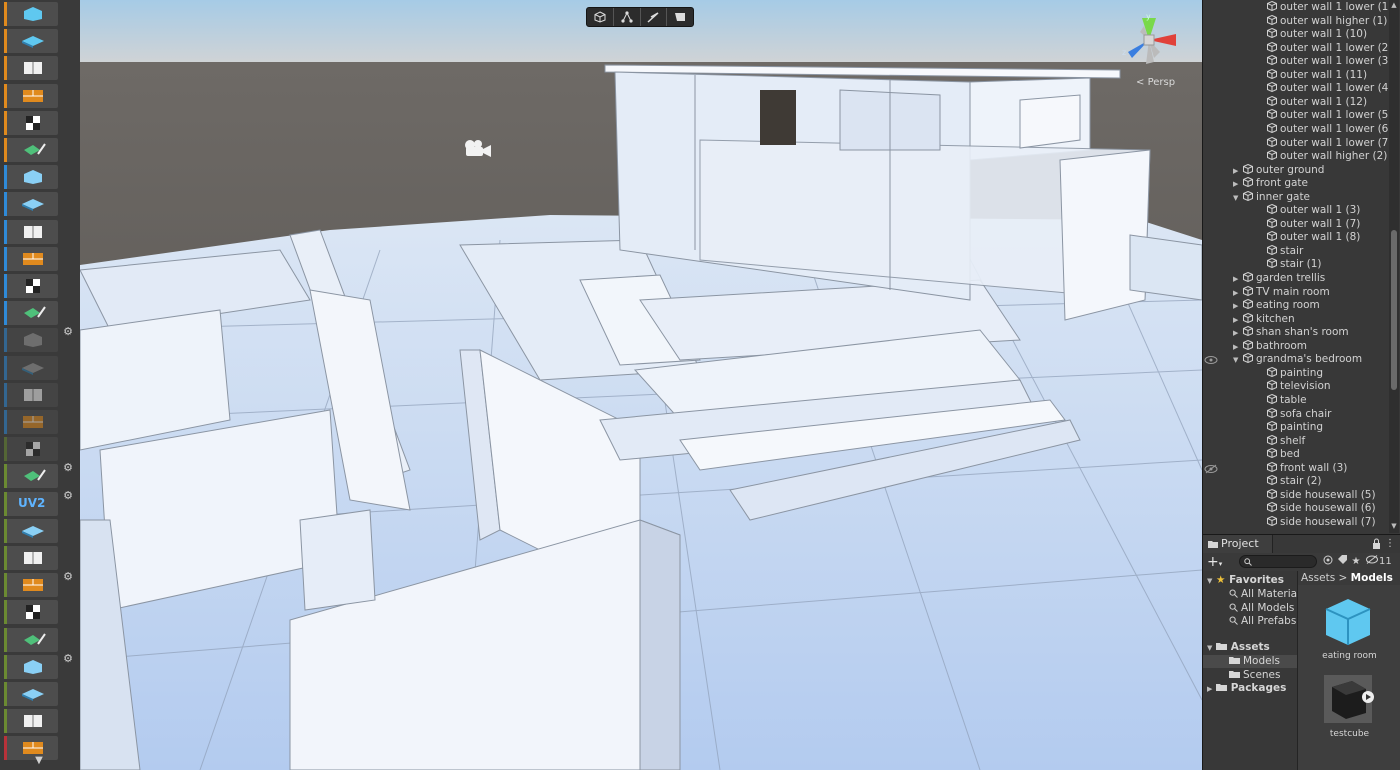  I want to click on add-element-button, so click(31, 422).